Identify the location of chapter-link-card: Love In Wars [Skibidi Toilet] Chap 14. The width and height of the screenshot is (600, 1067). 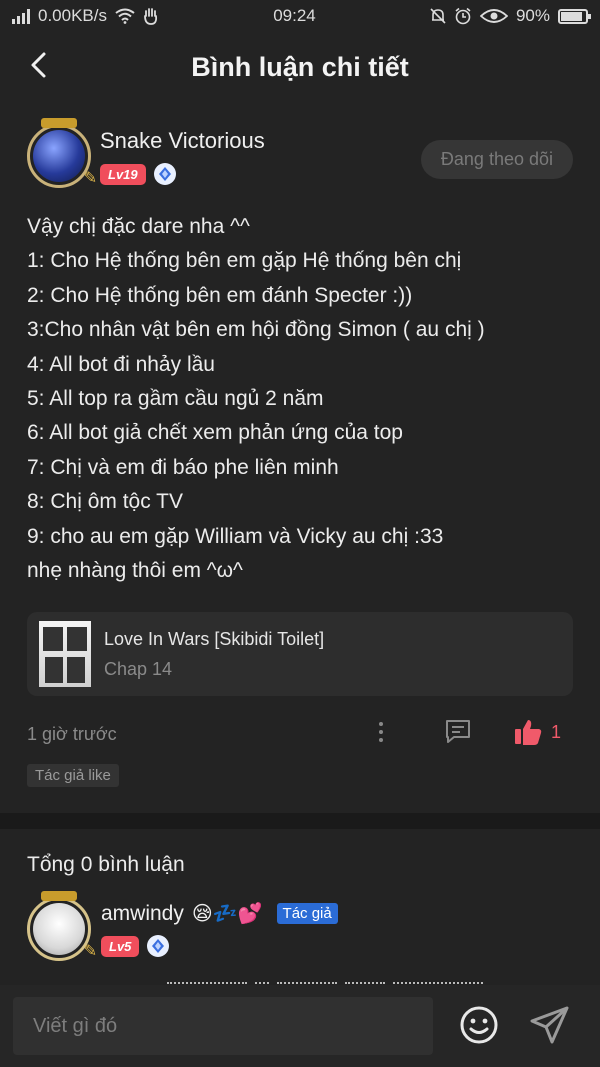
(300, 654).